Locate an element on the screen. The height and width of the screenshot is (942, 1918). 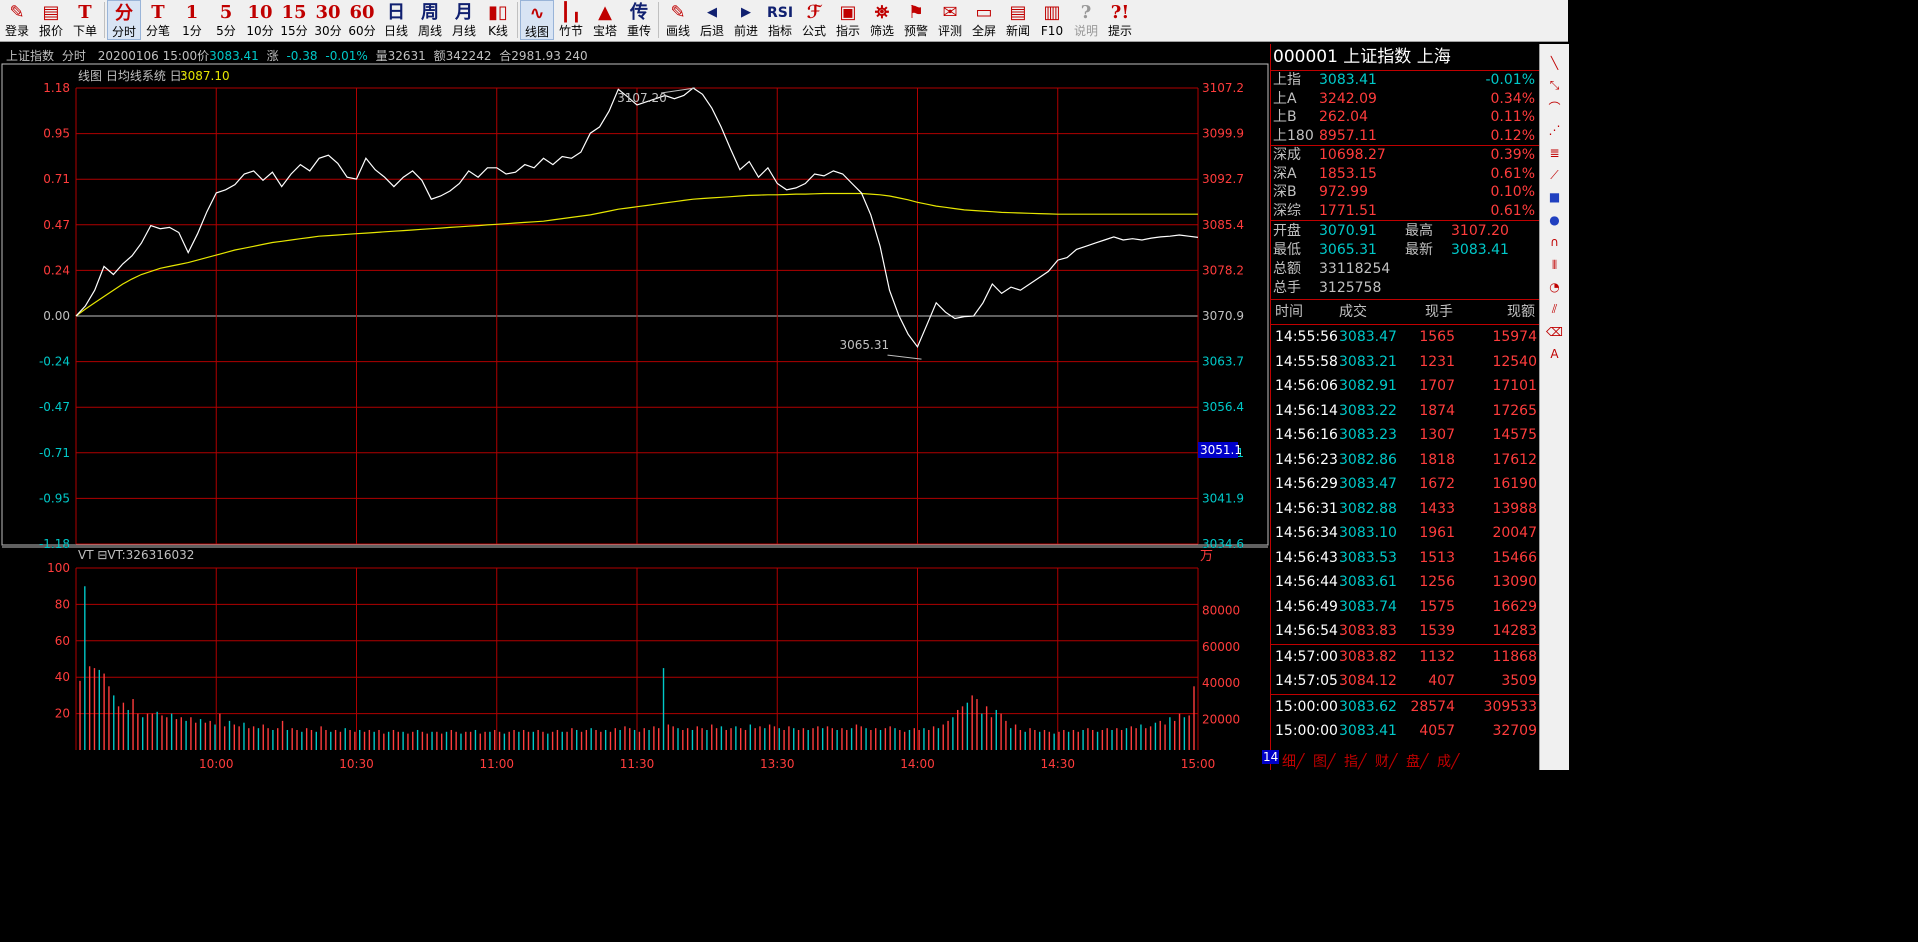
tick-row: 14:55:56 3083.47 1565 15974 is located at coordinates (1405, 337).